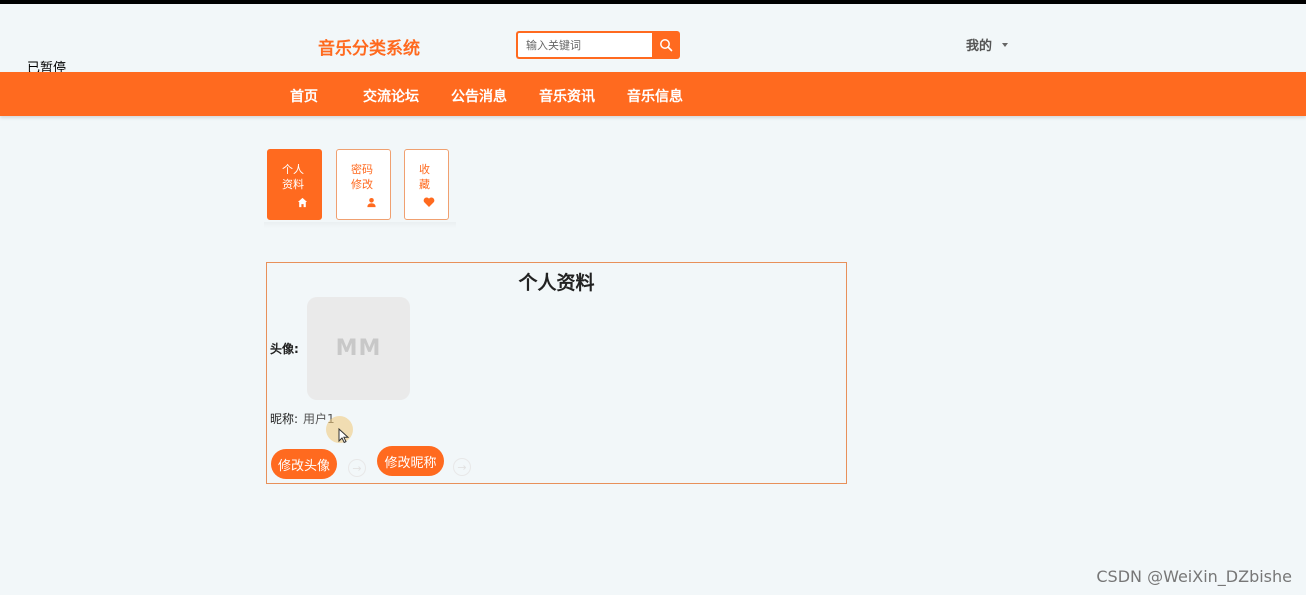 The width and height of the screenshot is (1306, 595). Describe the element at coordinates (1005, 44) in the screenshot. I see `caret-down-icon` at that location.